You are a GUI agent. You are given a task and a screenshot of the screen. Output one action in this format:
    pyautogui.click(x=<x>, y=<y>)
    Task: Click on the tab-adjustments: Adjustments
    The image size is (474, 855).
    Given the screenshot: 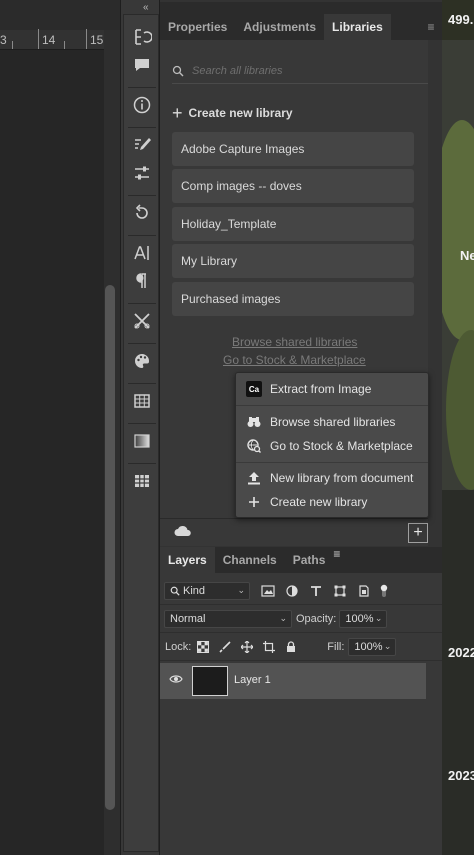 What is the action you would take?
    pyautogui.click(x=279, y=27)
    